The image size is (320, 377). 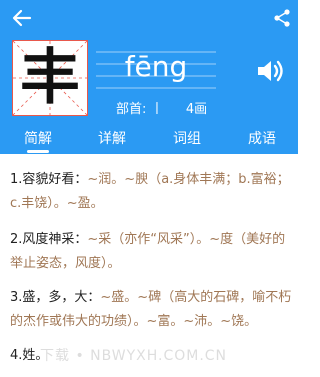 What do you see at coordinates (151, 192) in the screenshot?
I see `definition-item: 1.容貌好看：~润。~腴（a.身体丰满；b.富裕；c.丰饶）。~盈。` at bounding box center [151, 192].